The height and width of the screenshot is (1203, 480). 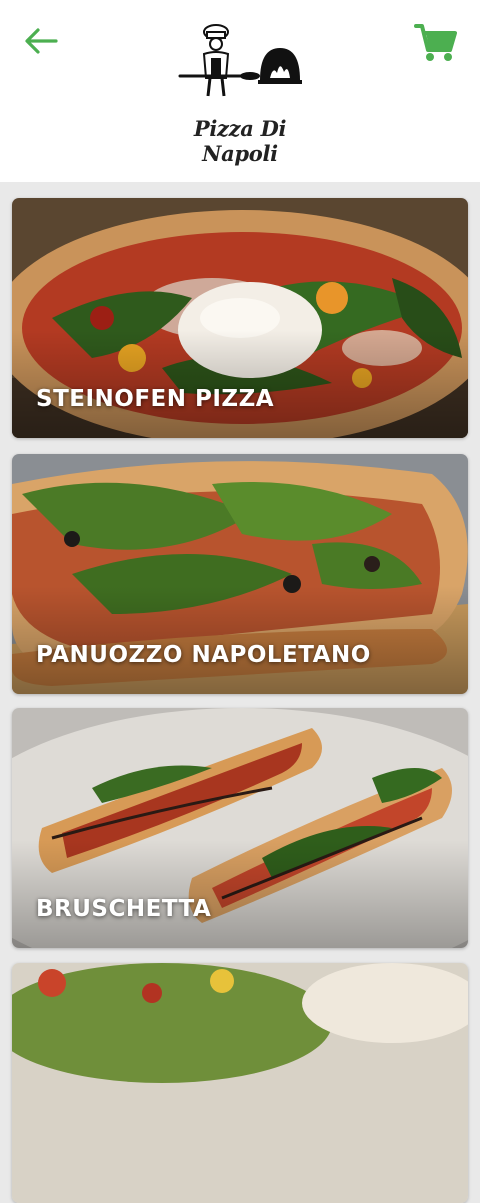 I want to click on cart-button, so click(x=436, y=43).